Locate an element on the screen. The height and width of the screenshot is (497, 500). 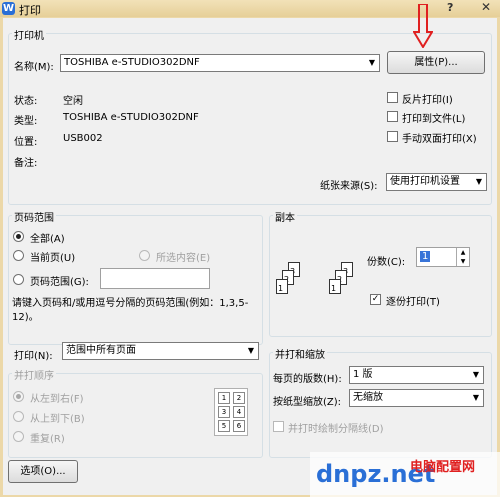
manual-duplex-checkbox is located at coordinates (392, 136).